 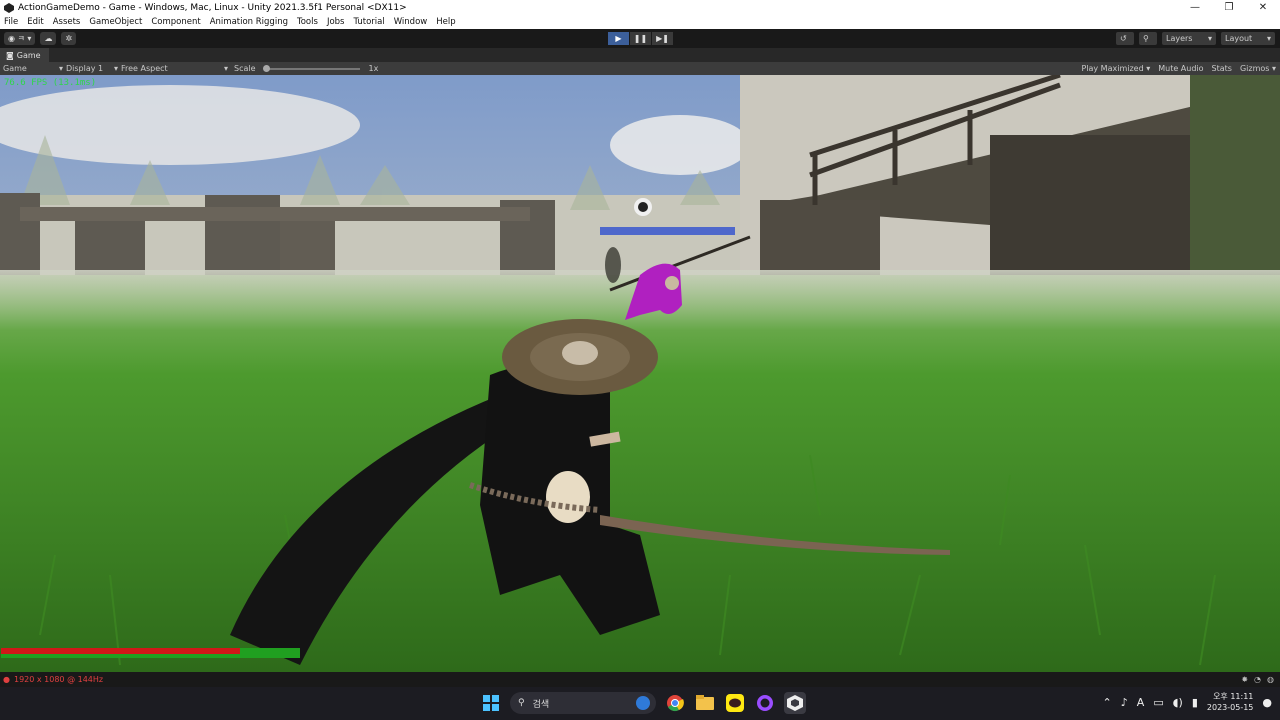 I want to click on pause-button: ❚❚, so click(x=640, y=38).